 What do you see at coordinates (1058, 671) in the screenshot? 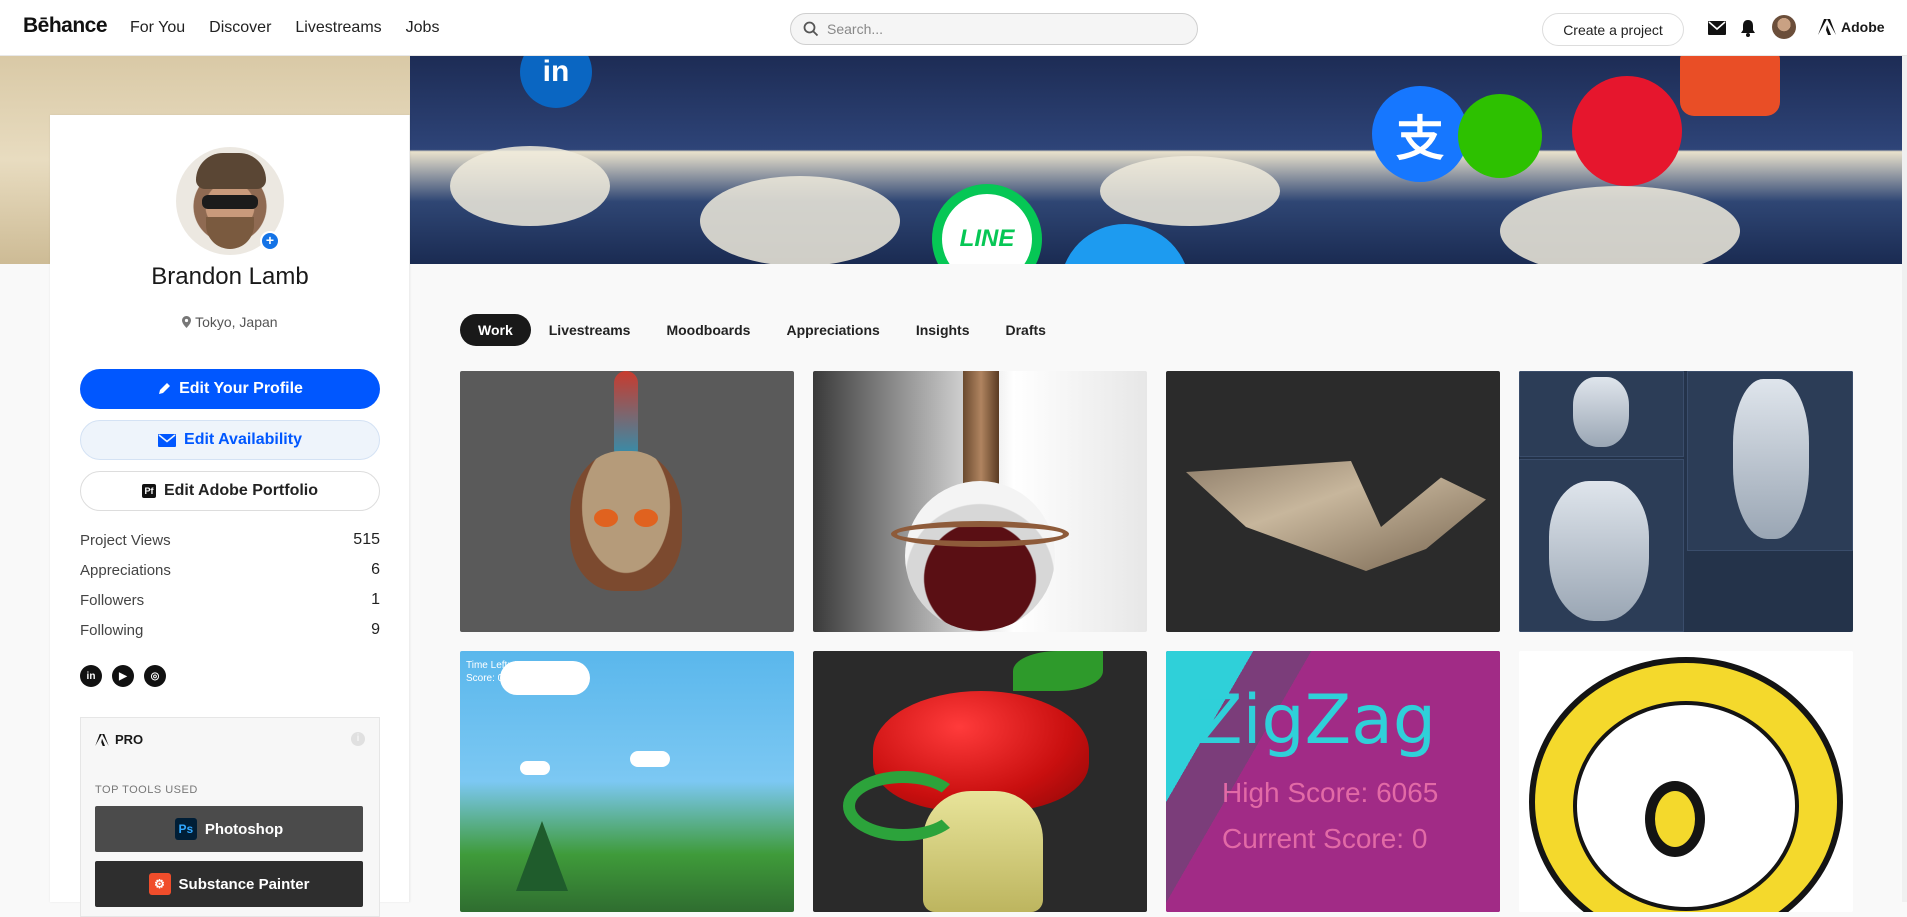
I see `apple-leaf` at bounding box center [1058, 671].